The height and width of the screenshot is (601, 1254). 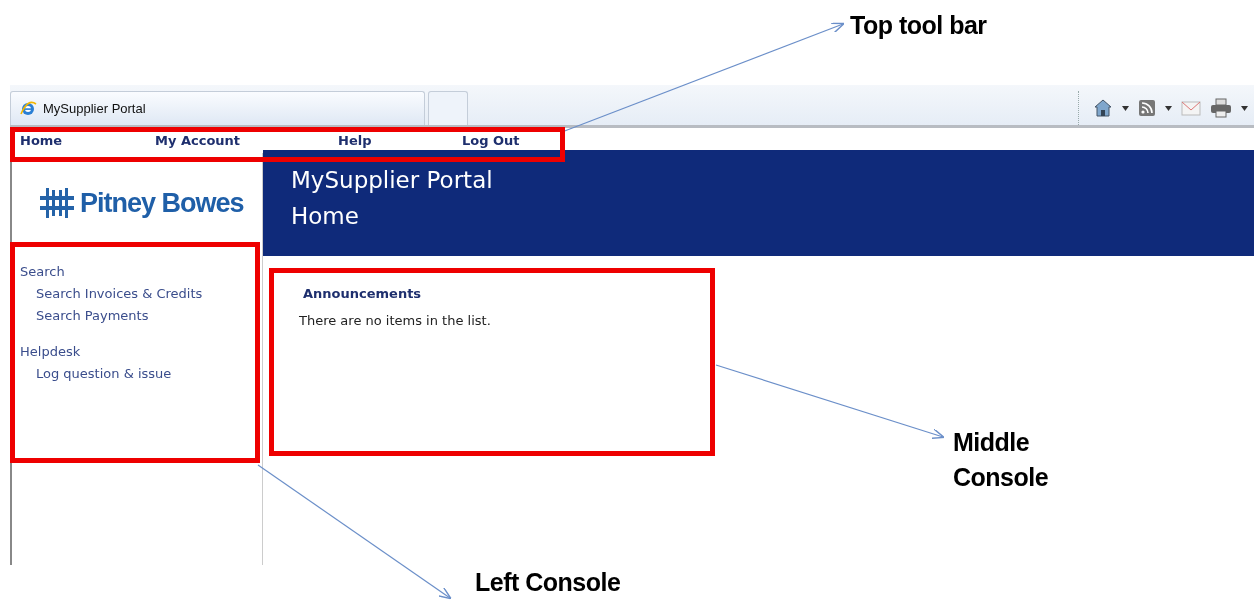 I want to click on nav-link: My Account, so click(x=198, y=140).